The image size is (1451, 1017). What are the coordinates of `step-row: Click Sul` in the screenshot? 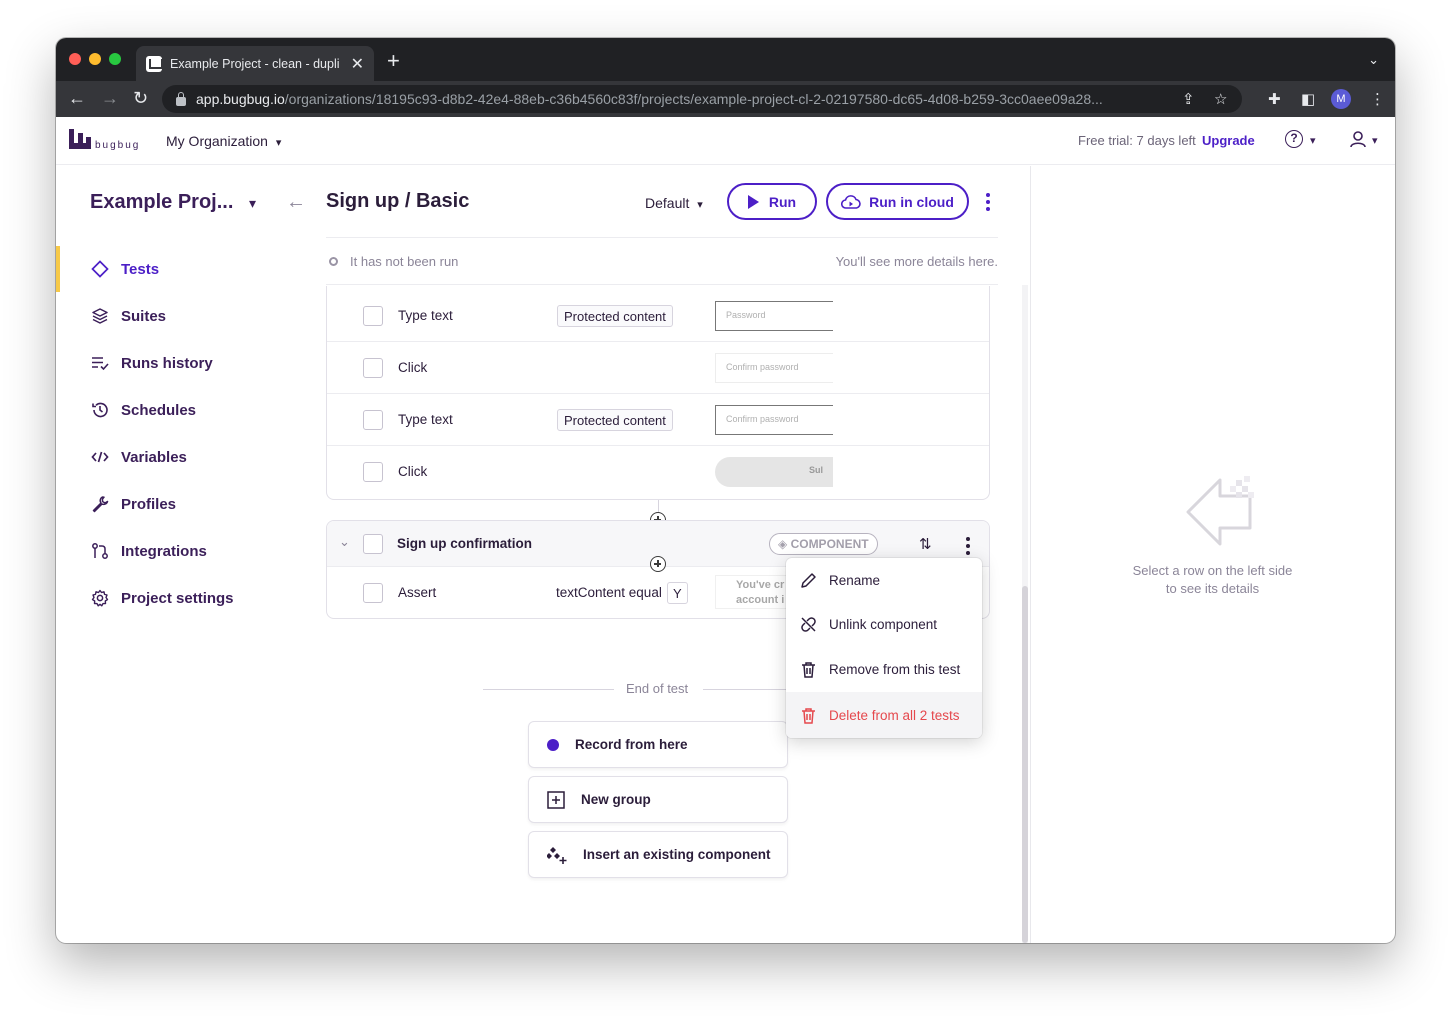 It's located at (658, 472).